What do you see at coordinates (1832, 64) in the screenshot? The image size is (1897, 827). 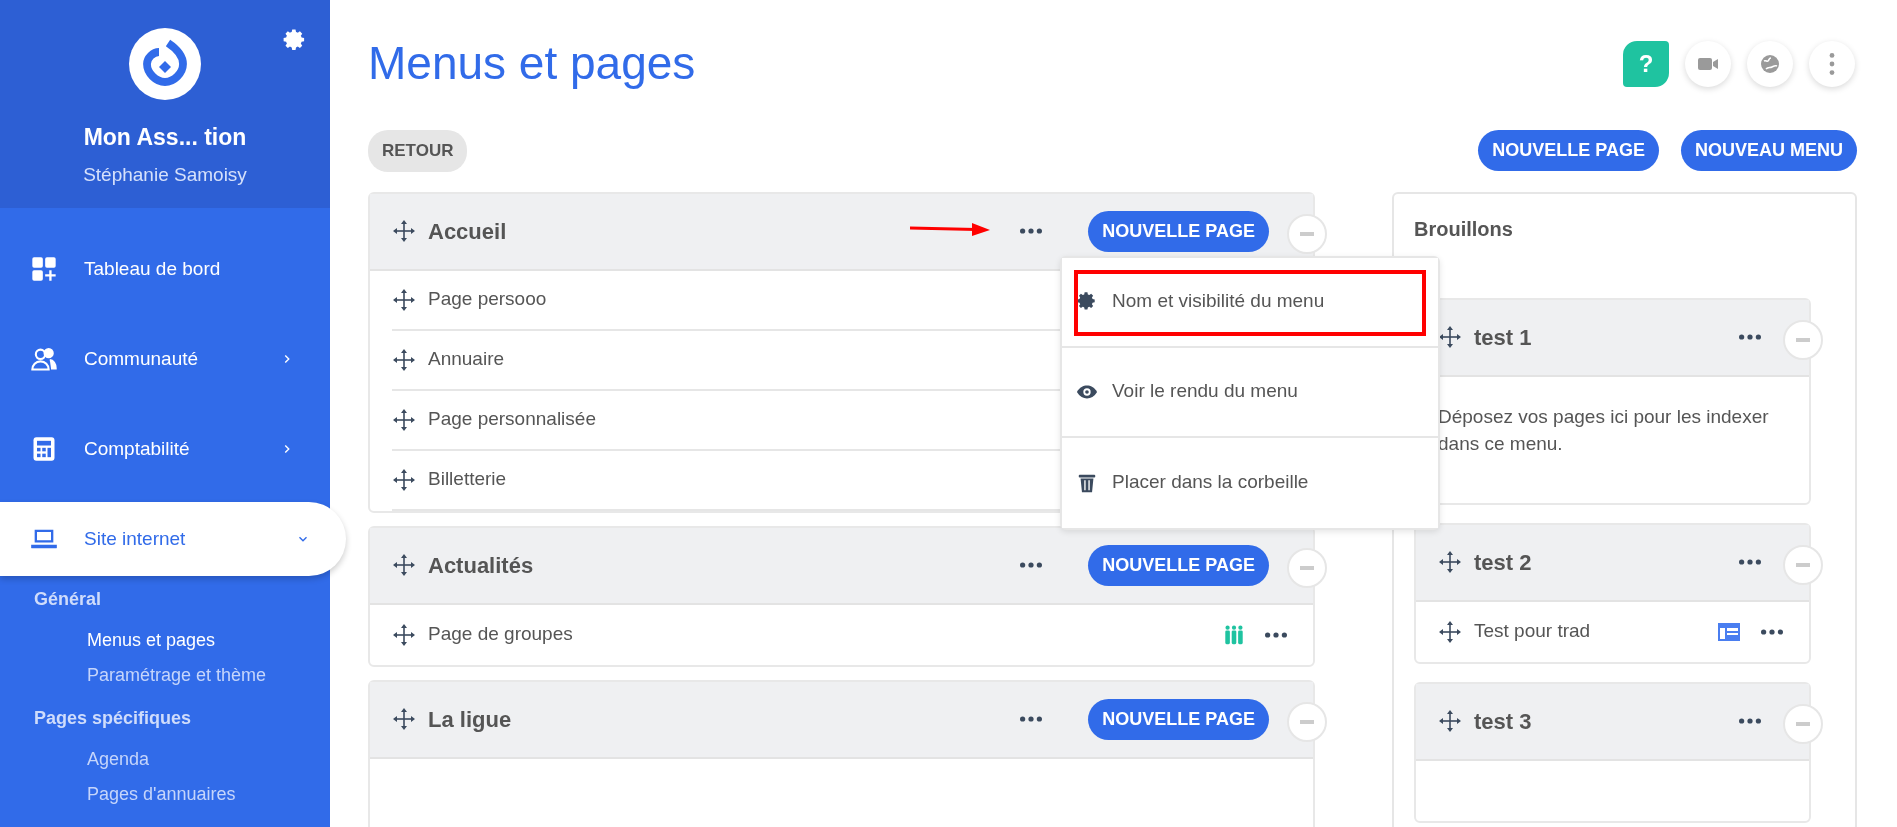 I see `kebab-menu-icon` at bounding box center [1832, 64].